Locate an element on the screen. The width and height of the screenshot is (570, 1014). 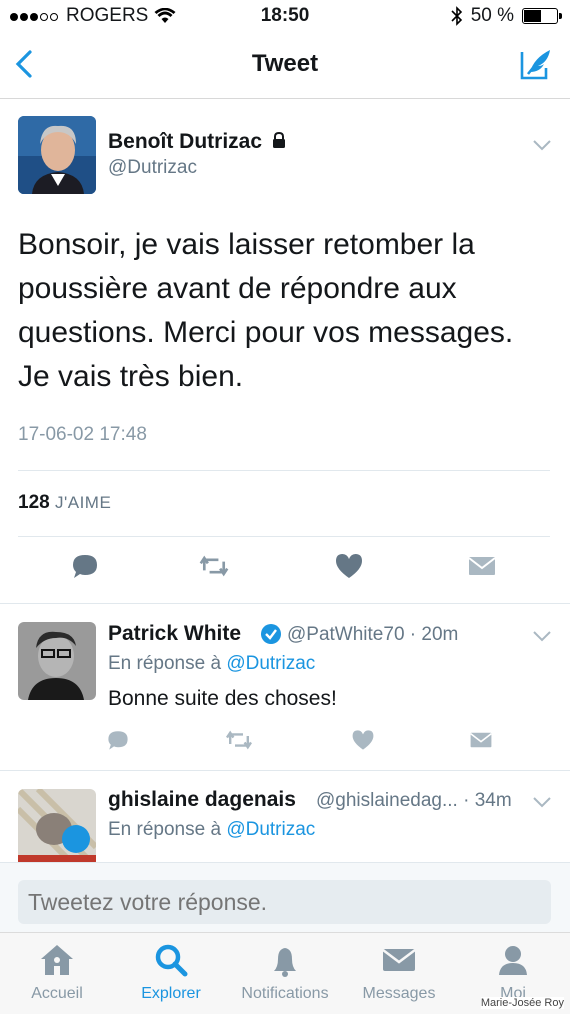
tab-explore: Explorer is located at coordinates (171, 972).